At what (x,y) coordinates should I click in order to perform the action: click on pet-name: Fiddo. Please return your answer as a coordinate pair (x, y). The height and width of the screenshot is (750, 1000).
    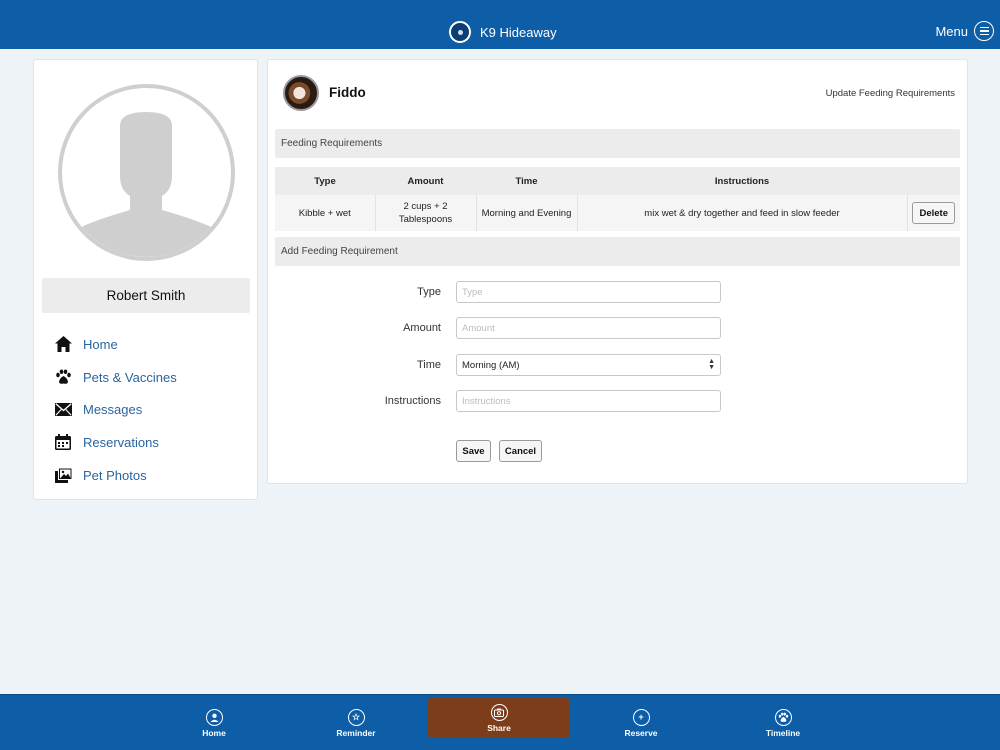
    Looking at the image, I should click on (347, 92).